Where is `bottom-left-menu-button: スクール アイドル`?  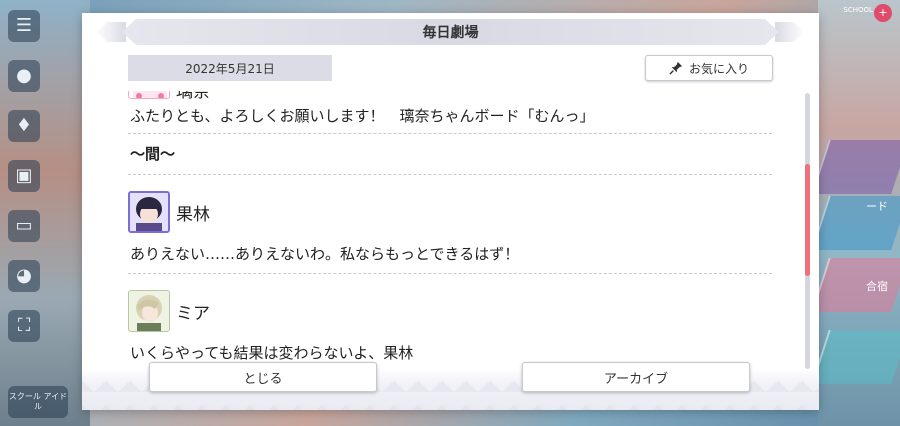 bottom-left-menu-button: スクール アイドル is located at coordinates (38, 402).